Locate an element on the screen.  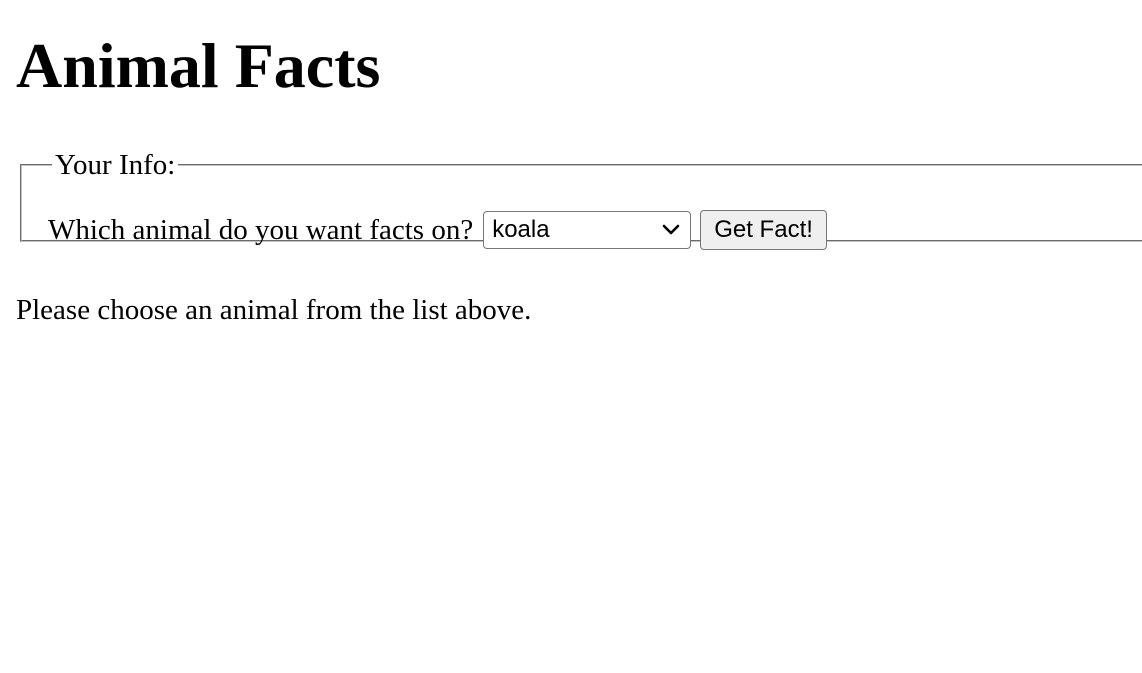
get-fact-button: Get Fact! is located at coordinates (763, 230).